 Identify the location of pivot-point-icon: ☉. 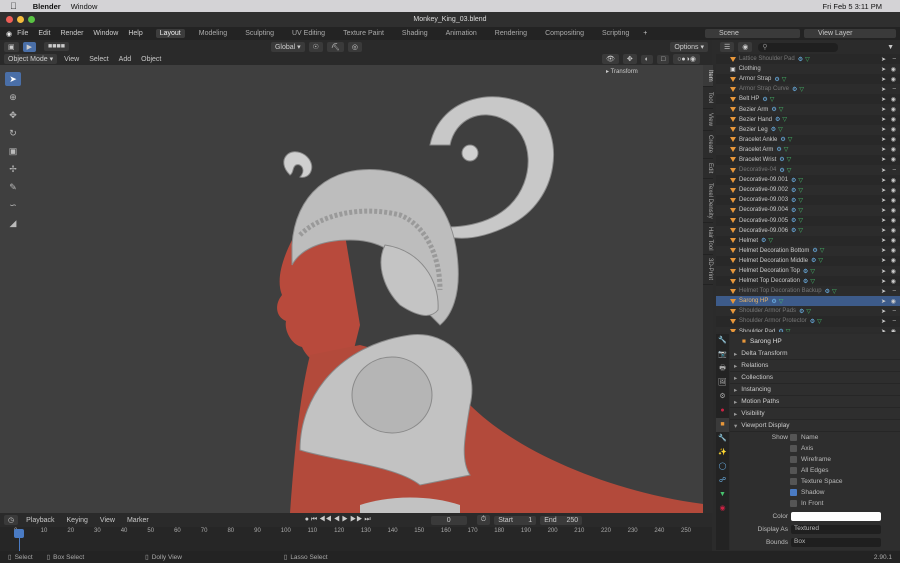
(315, 46).